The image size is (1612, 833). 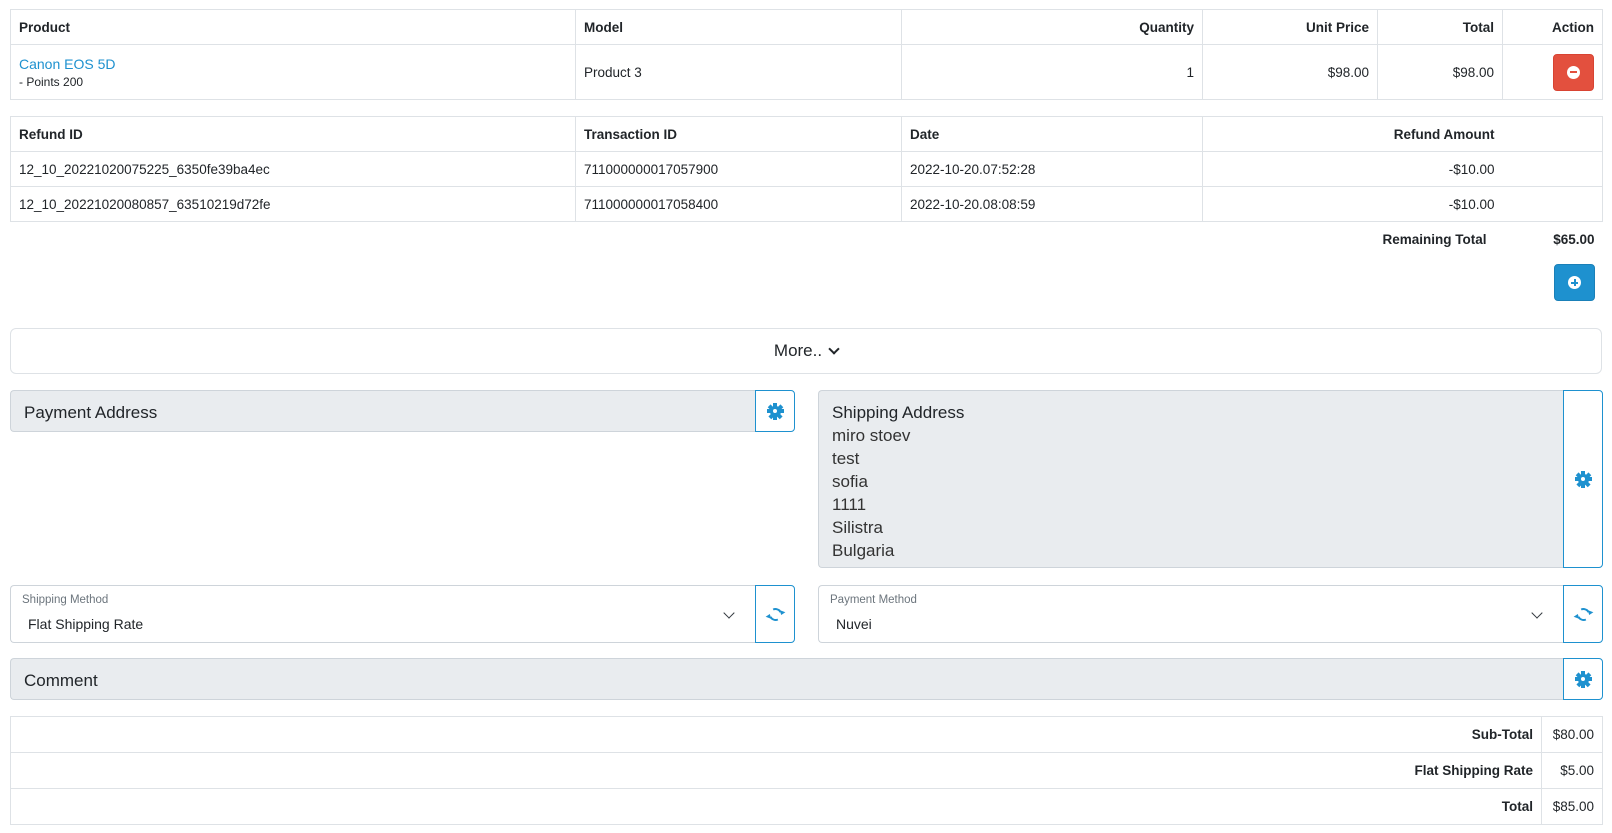 I want to click on product-option: - Points 200, so click(x=51, y=81).